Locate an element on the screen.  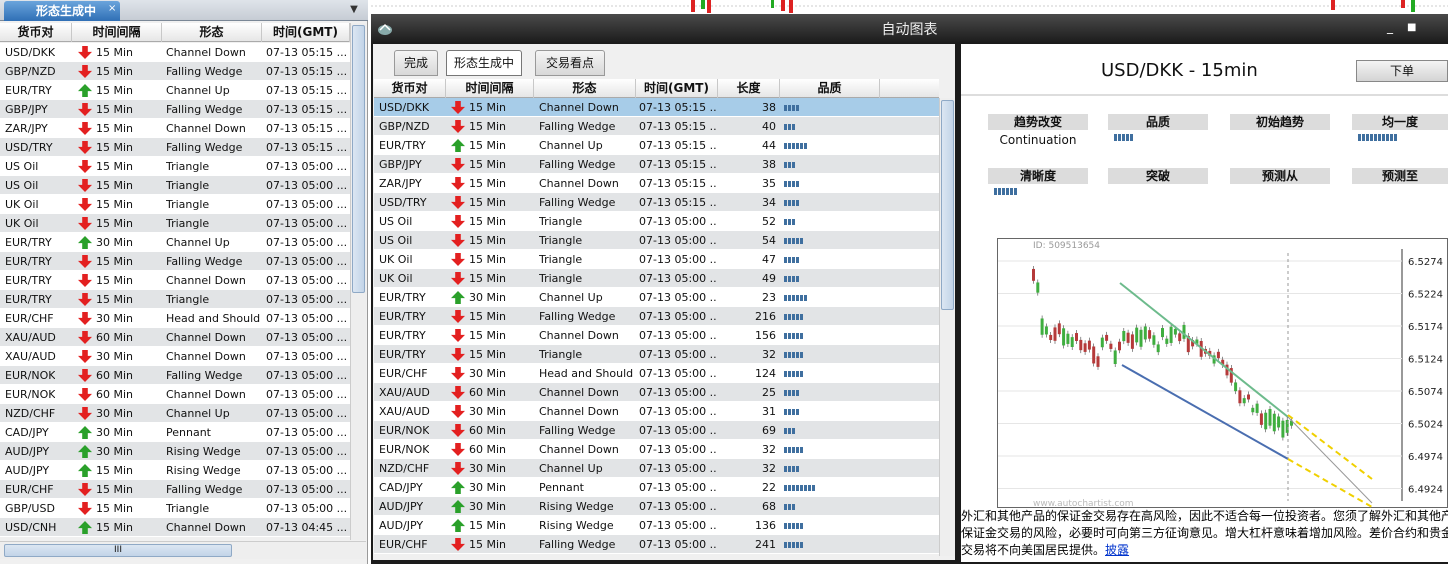
length-cell: 68 is located at coordinates (769, 506).